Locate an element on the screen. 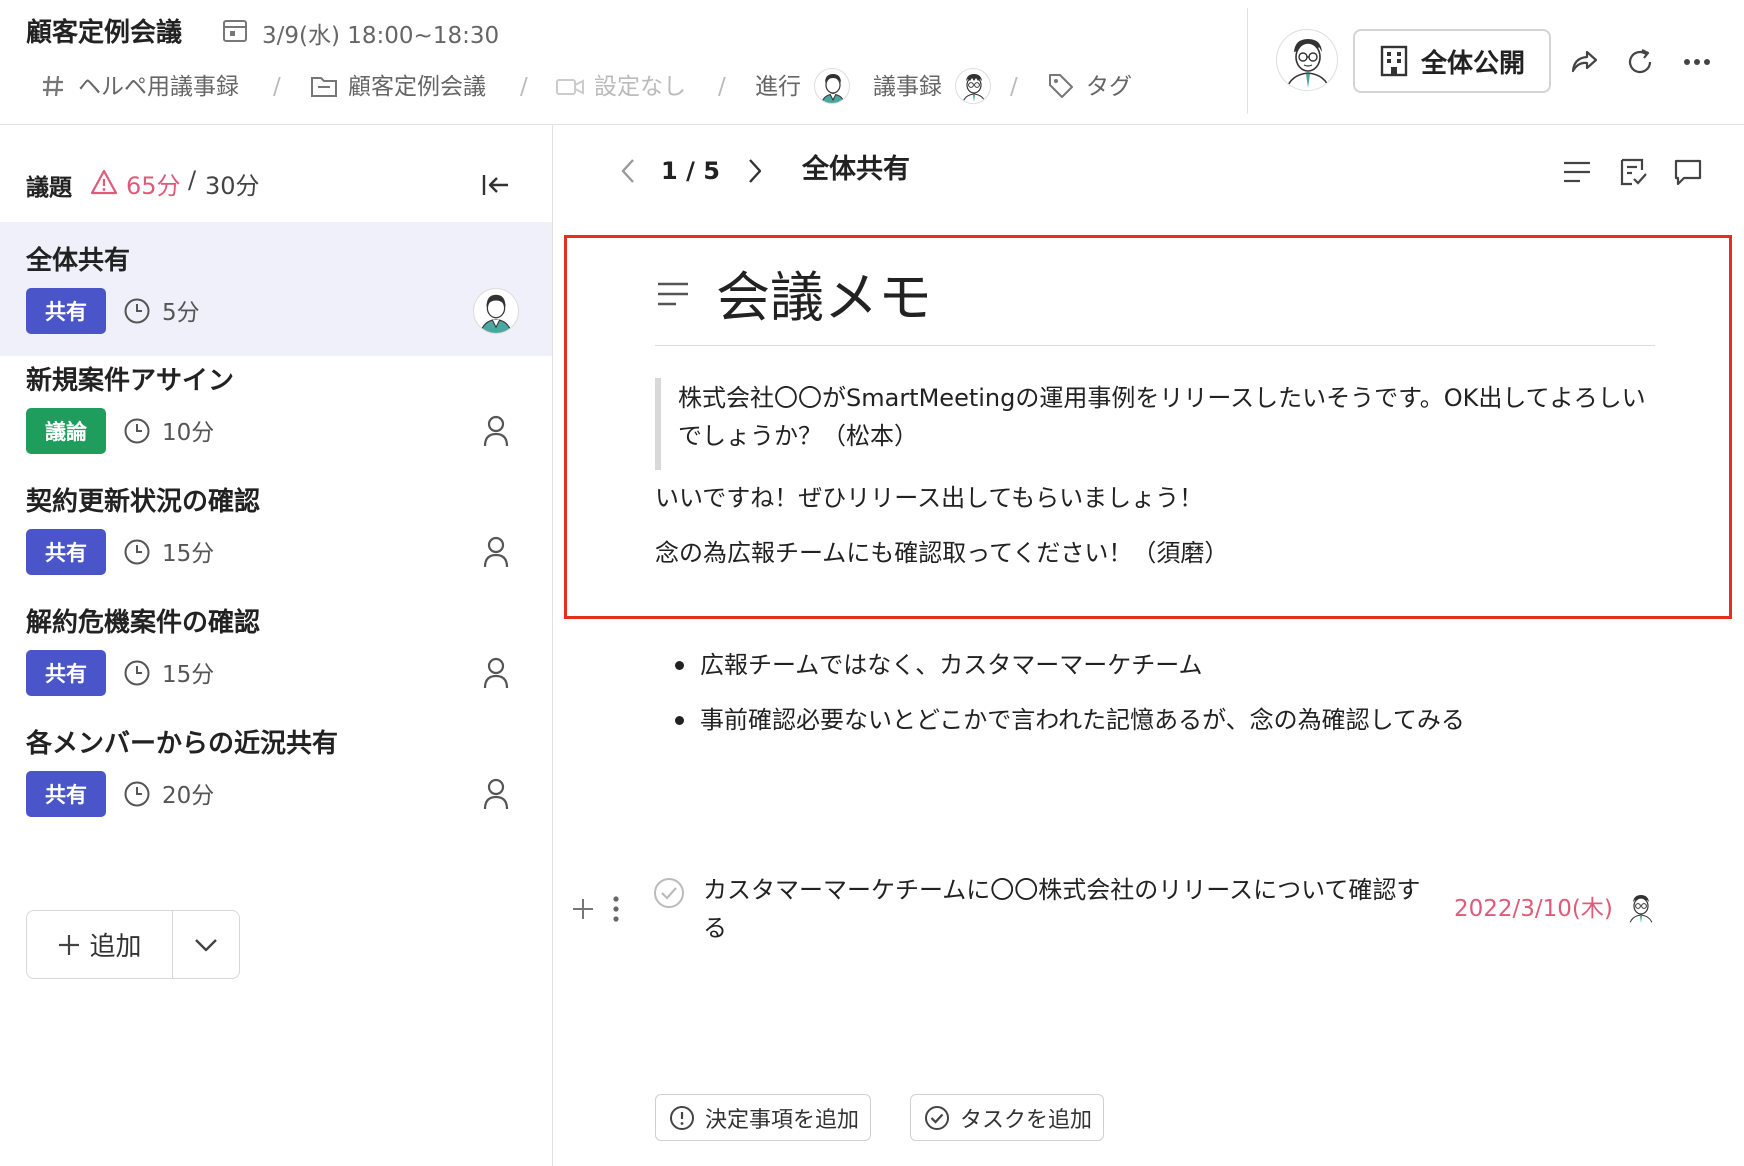 The height and width of the screenshot is (1166, 1744). refresh-button is located at coordinates (1640, 62).